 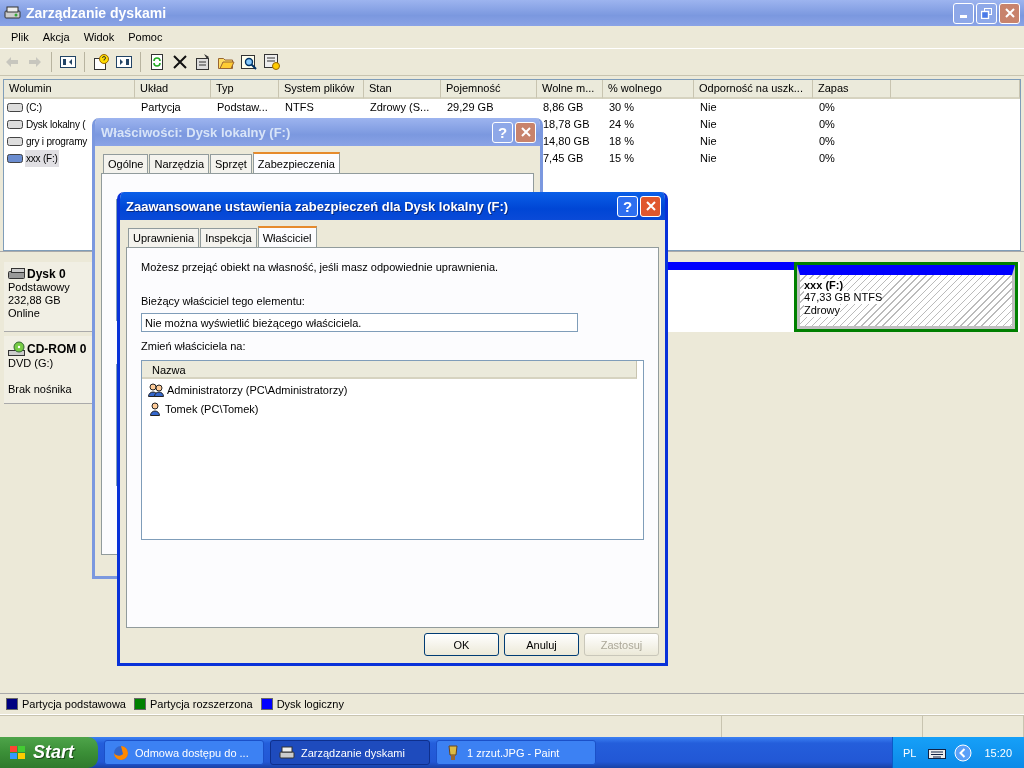 What do you see at coordinates (68, 62) in the screenshot?
I see `tree-pane-icon` at bounding box center [68, 62].